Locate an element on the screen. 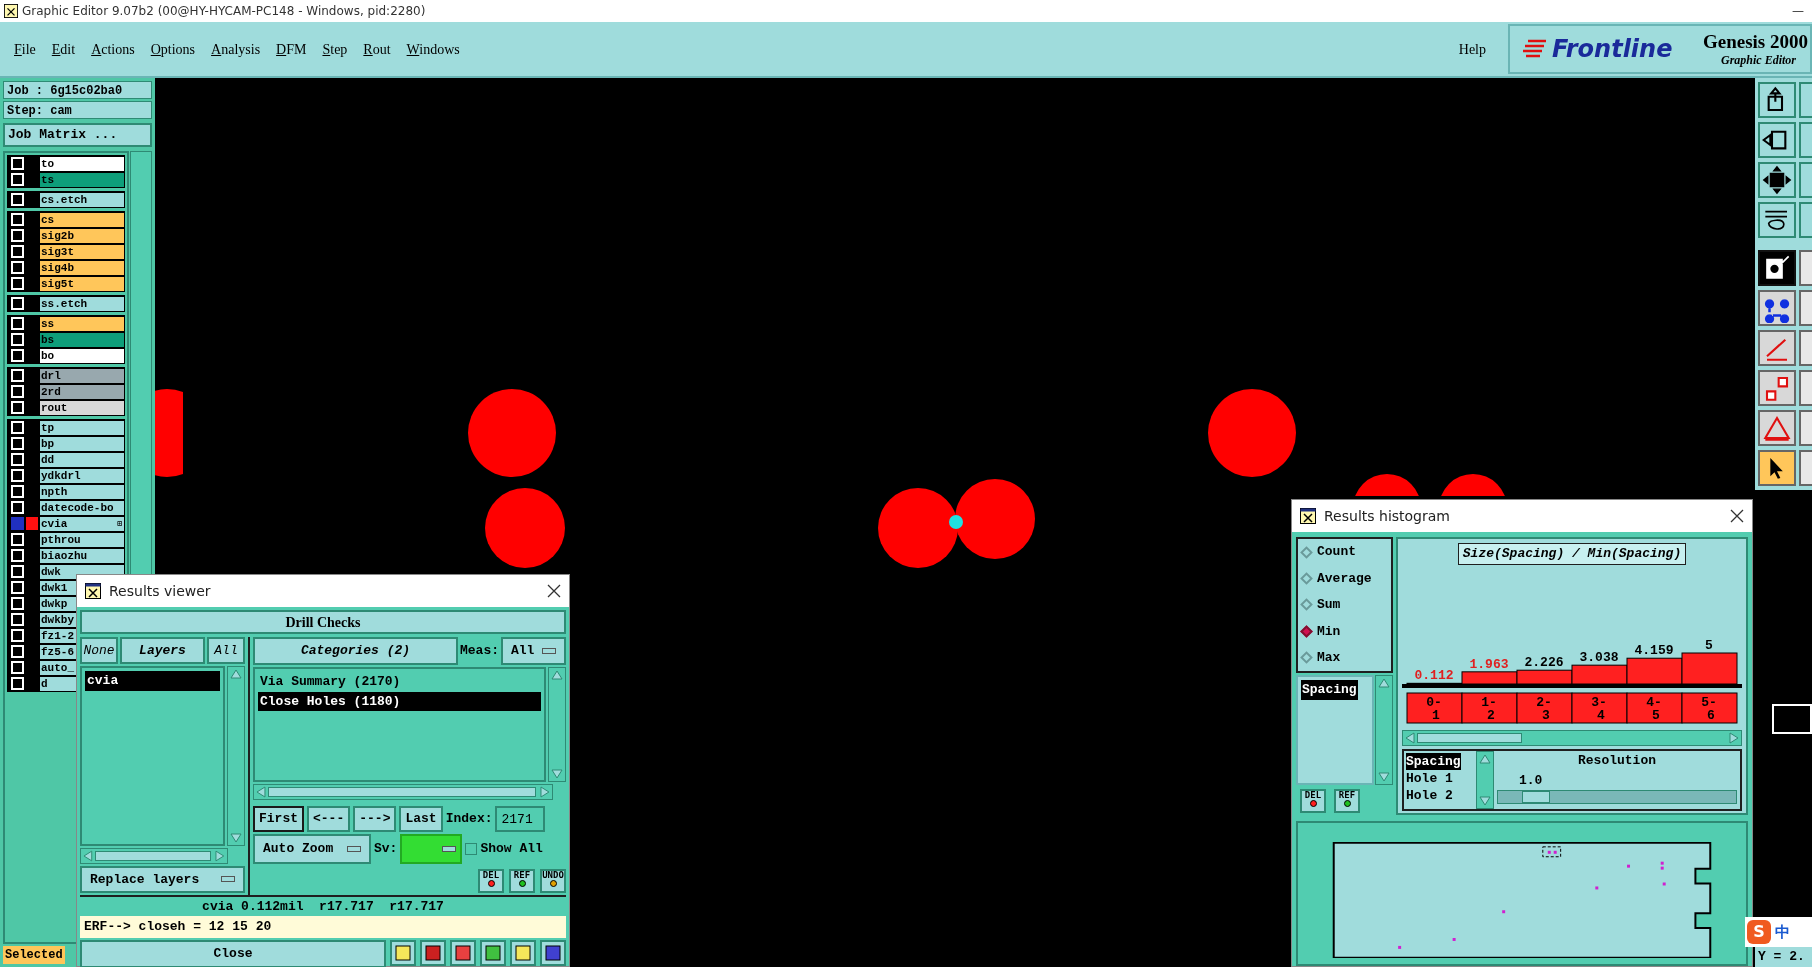  window-title: Results viewer is located at coordinates (160, 591).